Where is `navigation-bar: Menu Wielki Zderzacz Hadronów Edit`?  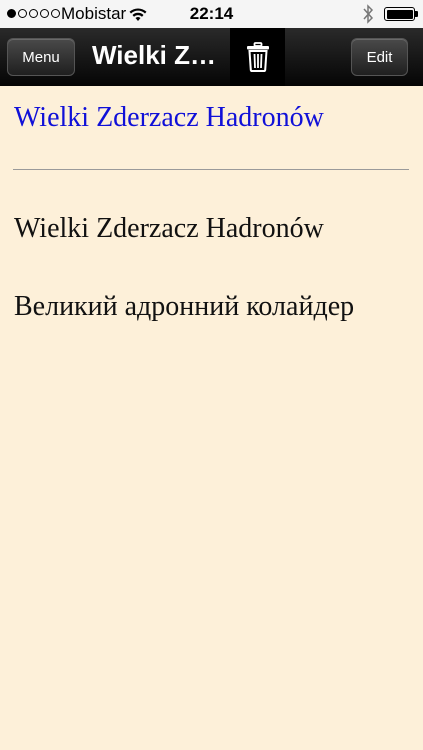
navigation-bar: Menu Wielki Zderzacz Hadronów Edit is located at coordinates (211, 57).